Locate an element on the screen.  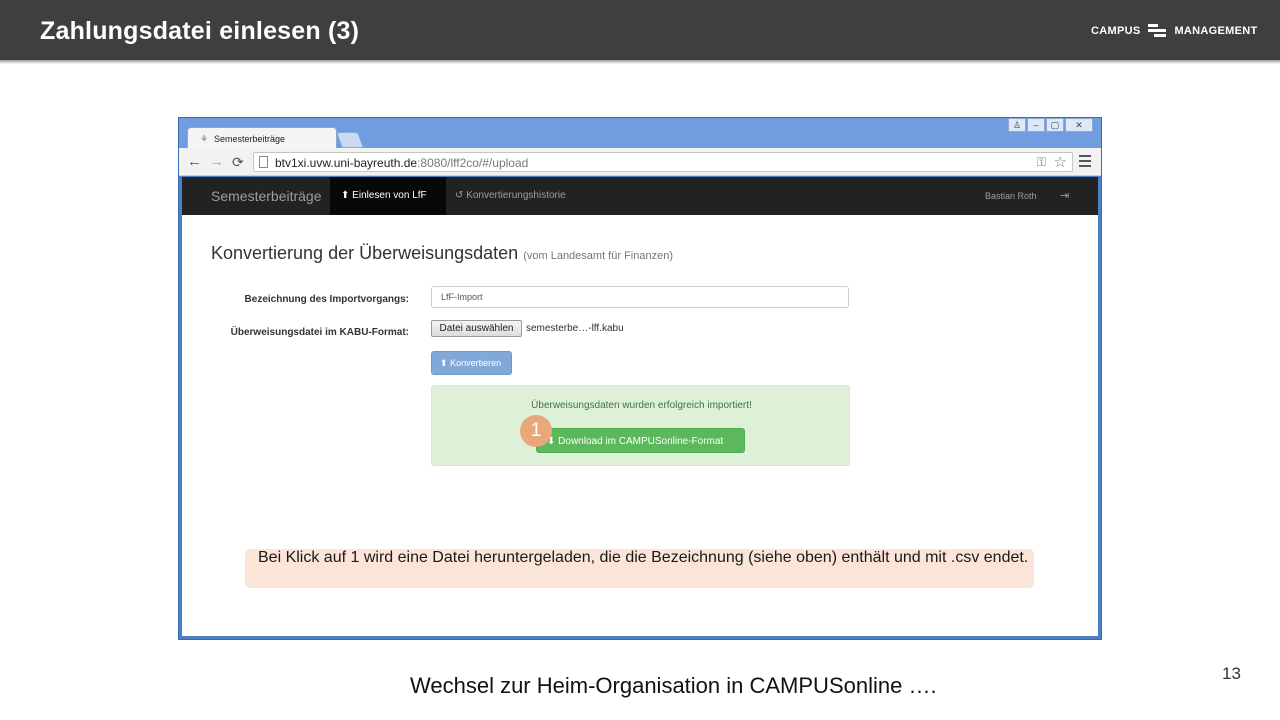
campus-management-logo: CAMPUS MANAGEMENT is located at coordinates (1174, 31).